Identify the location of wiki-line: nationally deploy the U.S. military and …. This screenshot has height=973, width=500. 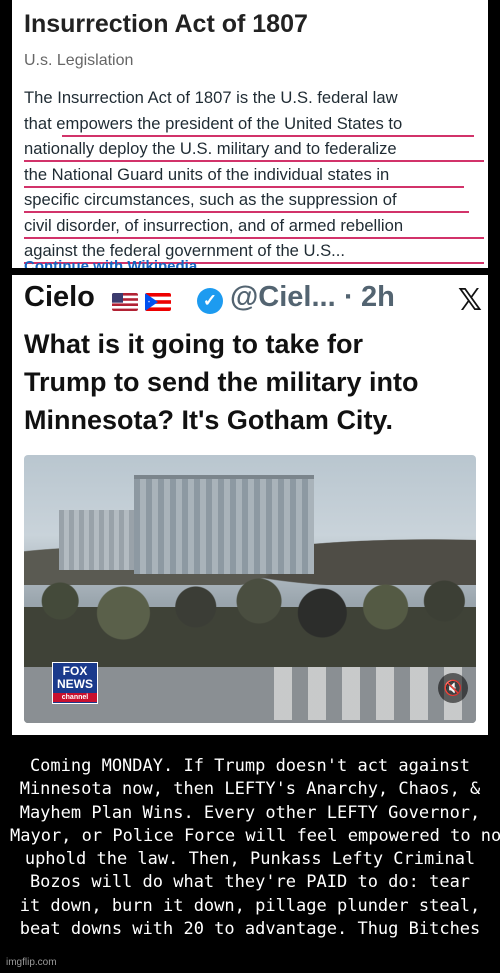
(254, 150).